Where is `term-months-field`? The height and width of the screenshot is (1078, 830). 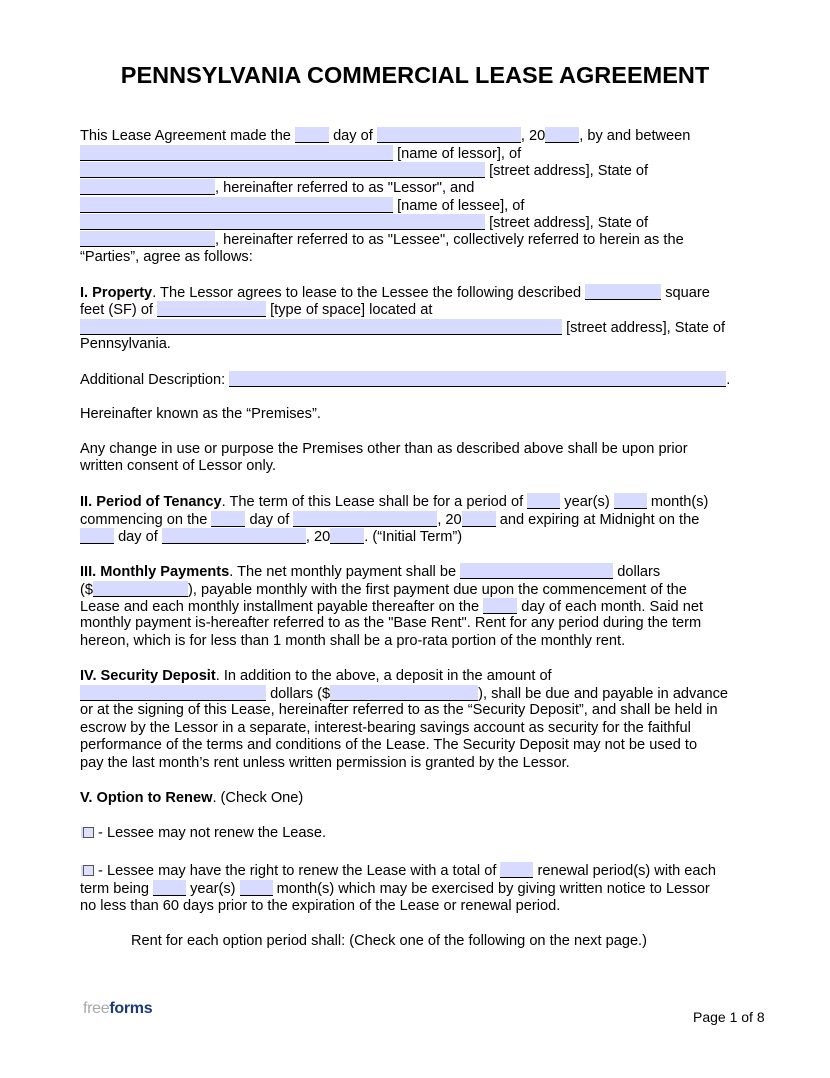
term-months-field is located at coordinates (630, 501).